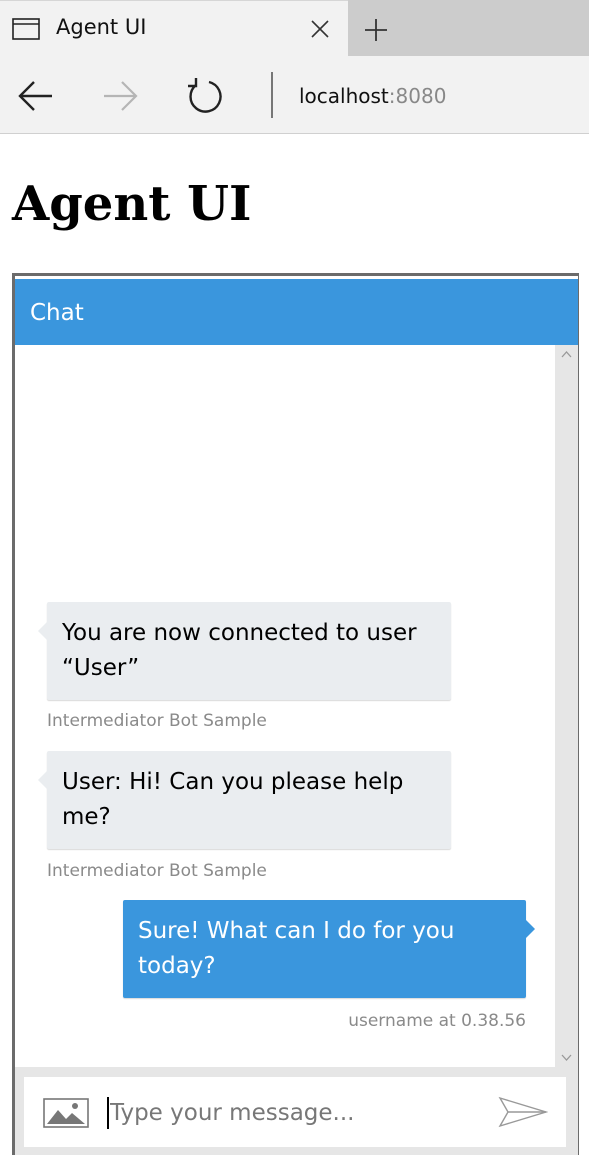 The width and height of the screenshot is (589, 1165). I want to click on message-text: User: Hi! Can you please help me?, so click(233, 799).